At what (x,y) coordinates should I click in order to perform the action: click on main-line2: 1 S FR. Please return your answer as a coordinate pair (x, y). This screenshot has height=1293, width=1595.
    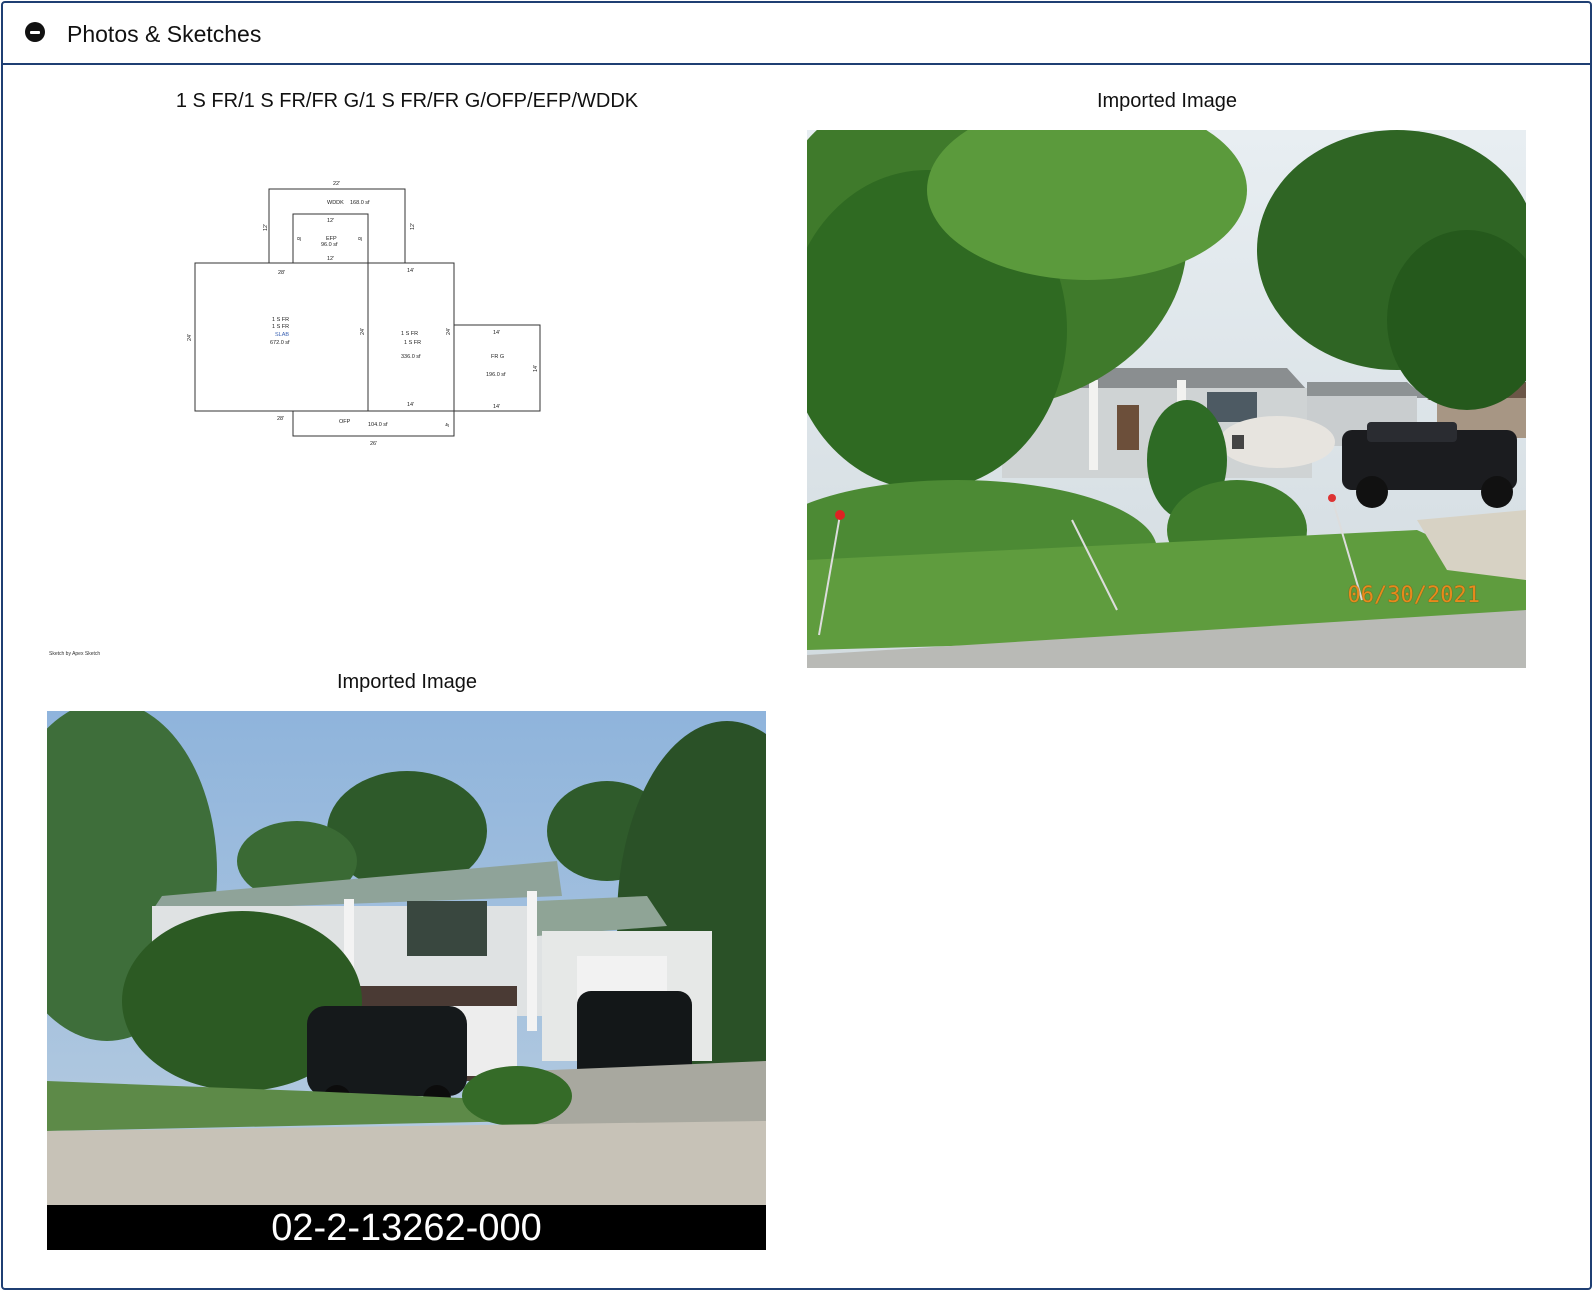
    Looking at the image, I should click on (280, 327).